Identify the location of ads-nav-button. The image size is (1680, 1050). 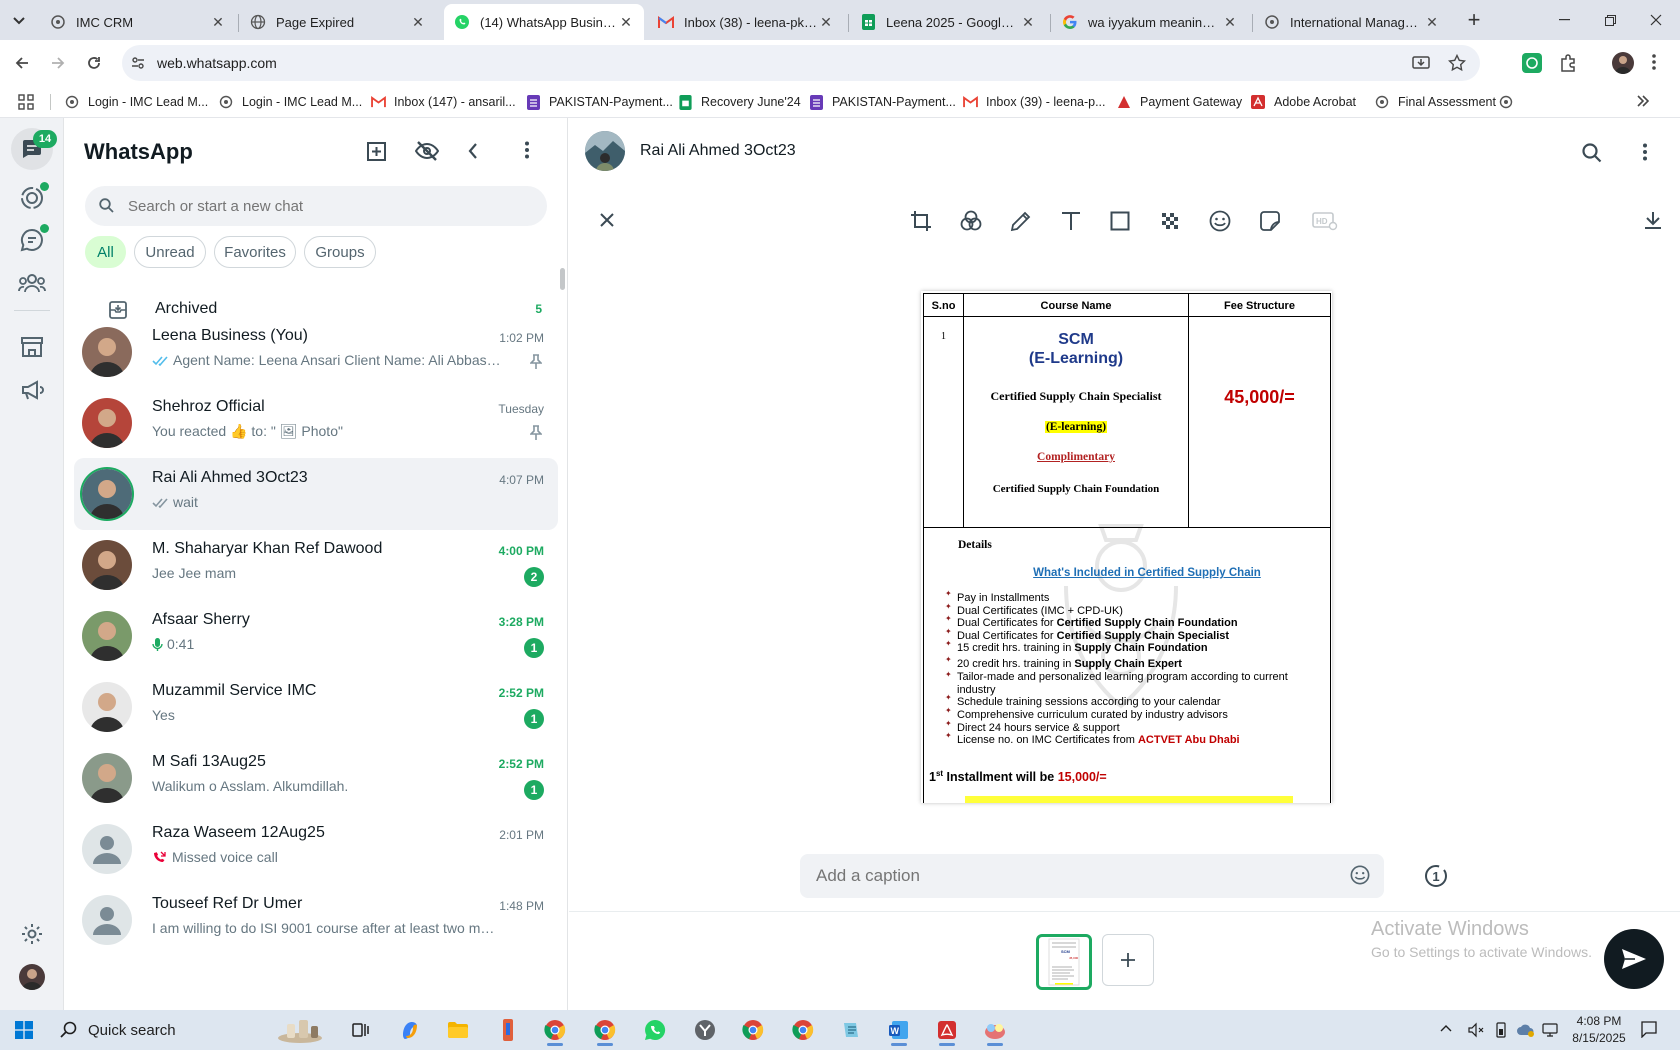
(32, 390).